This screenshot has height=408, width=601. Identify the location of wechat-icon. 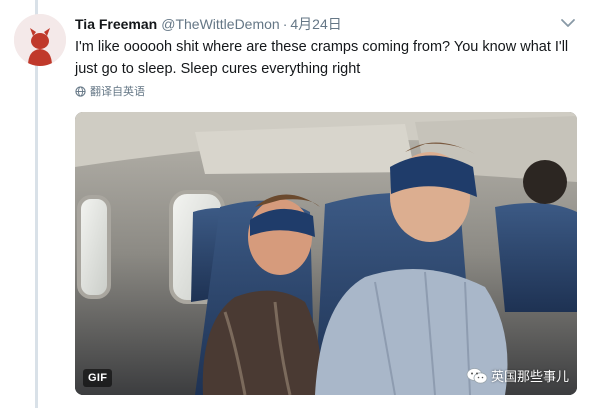
(477, 375).